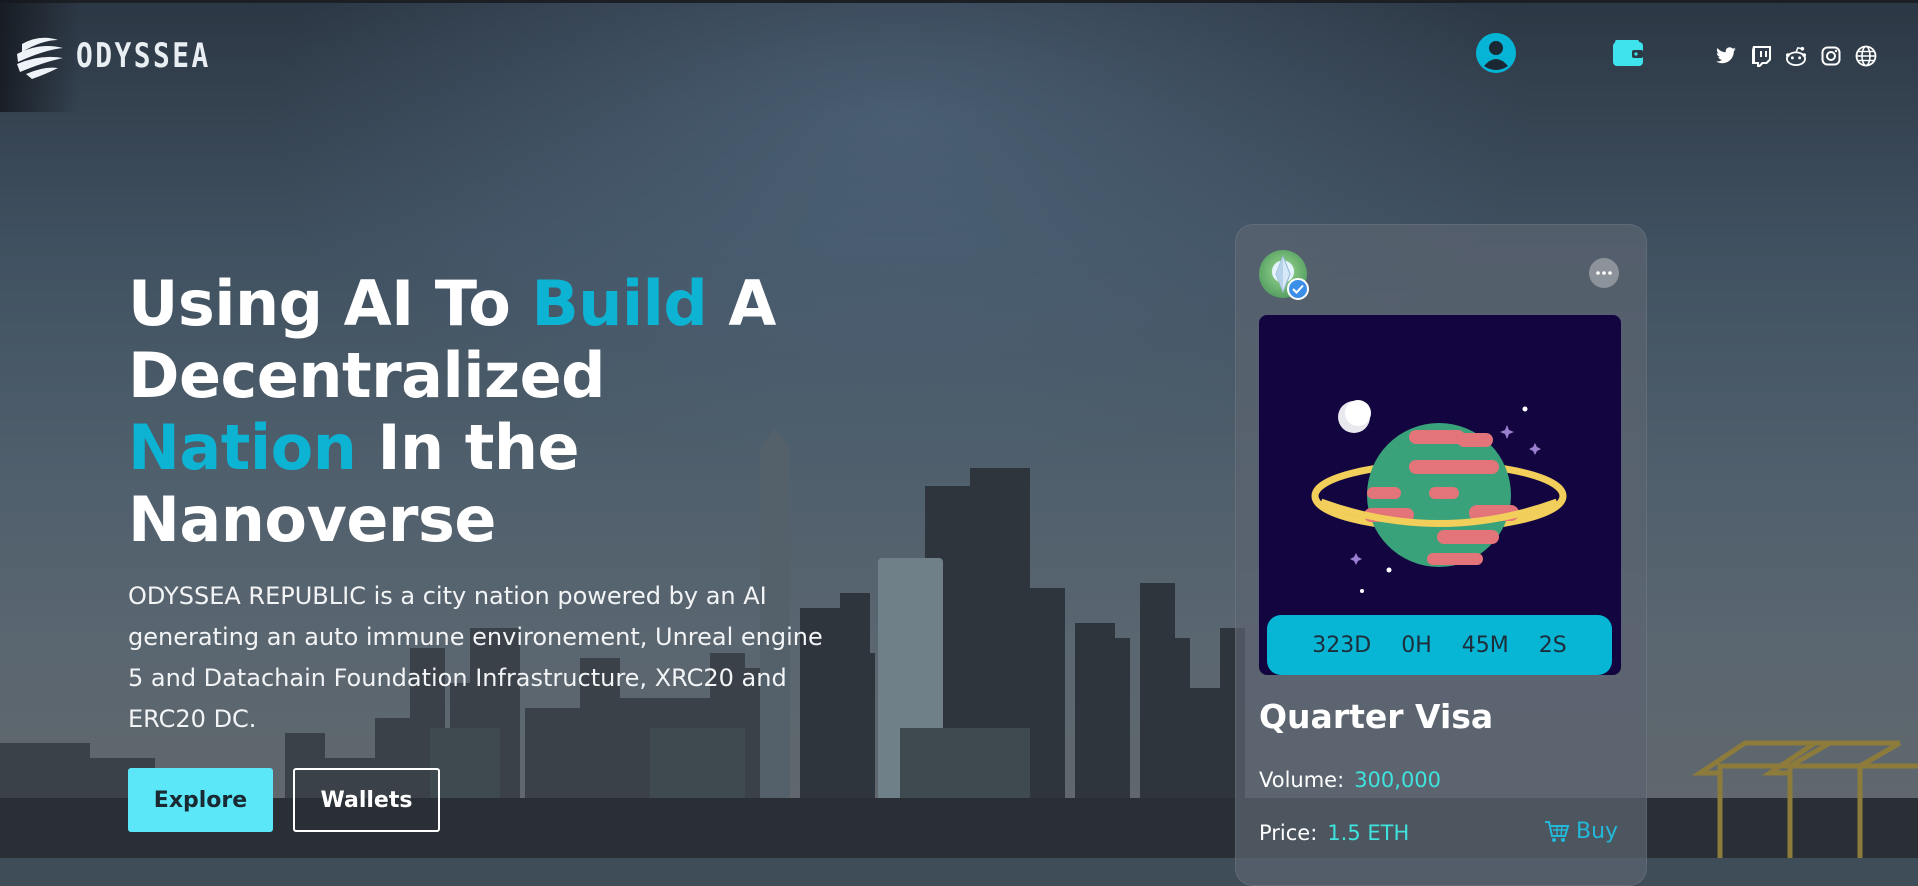  What do you see at coordinates (1831, 56) in the screenshot?
I see `instagram-icon` at bounding box center [1831, 56].